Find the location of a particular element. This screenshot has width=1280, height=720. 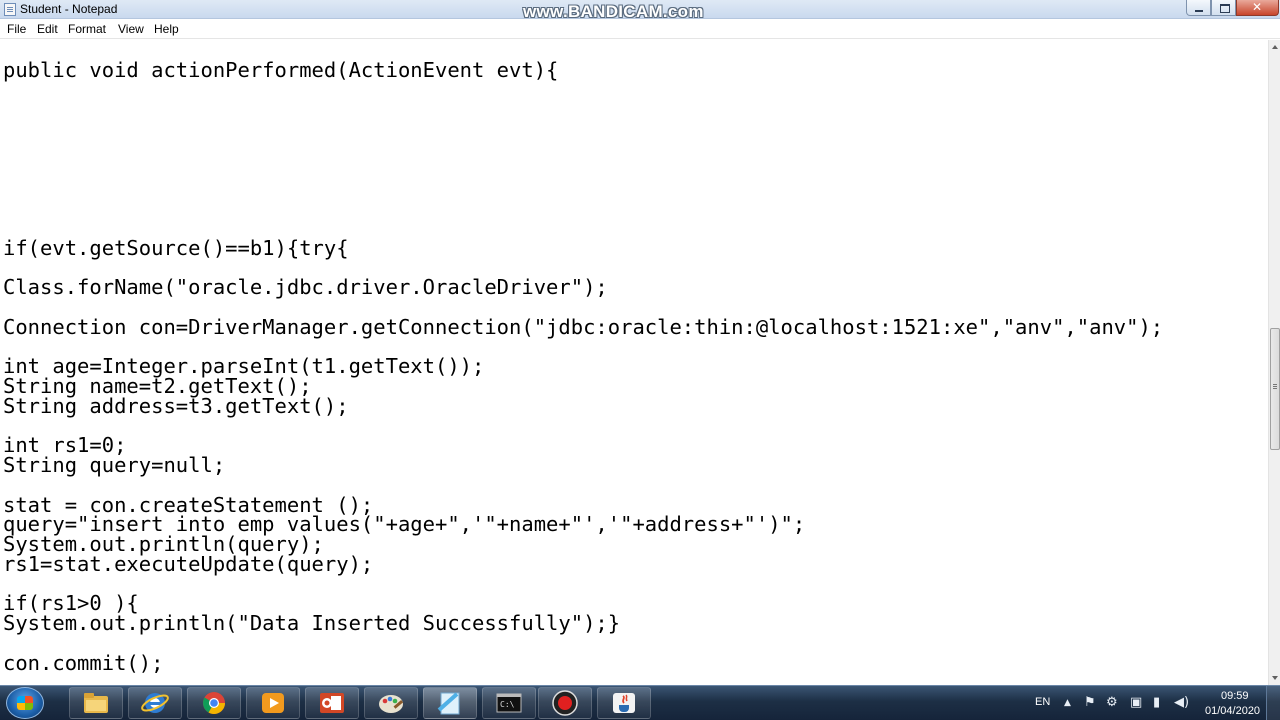

close-button is located at coordinates (1257, 8).